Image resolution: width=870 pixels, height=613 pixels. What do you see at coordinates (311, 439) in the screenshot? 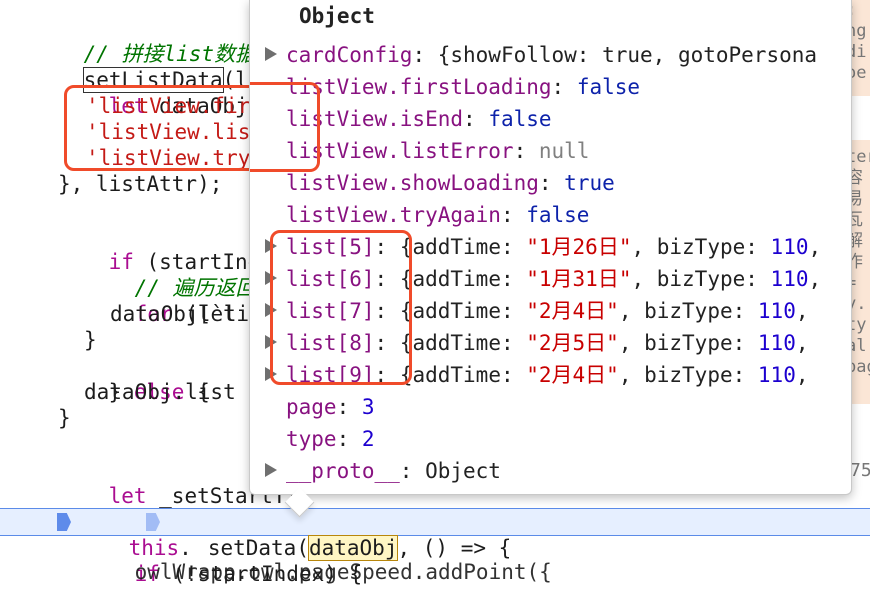
I see `property-key: type` at bounding box center [311, 439].